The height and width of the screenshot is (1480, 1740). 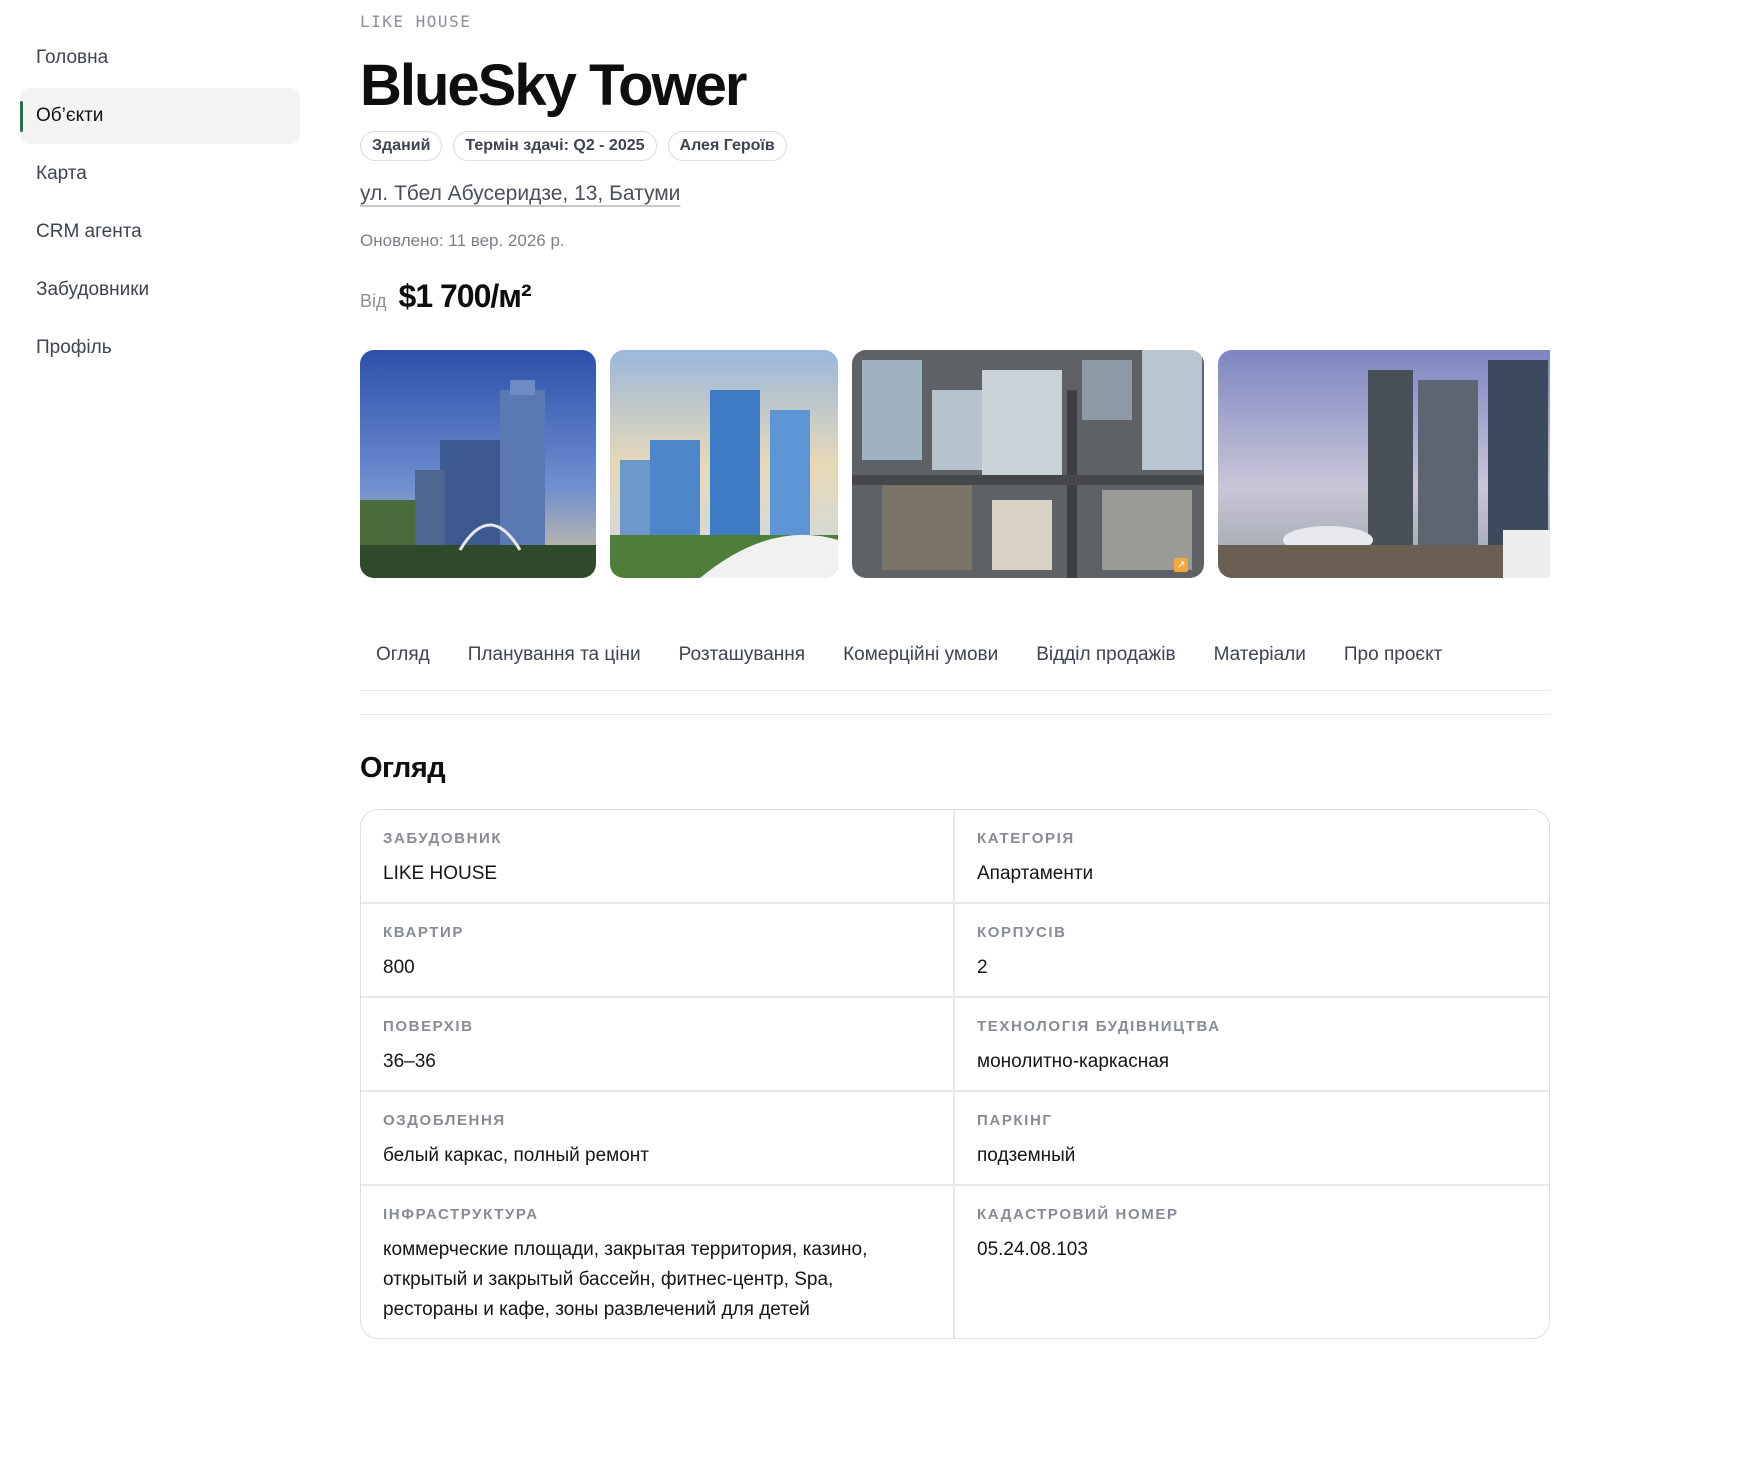 I want to click on spec-developer: Забудовник LIKE HOUSE, so click(x=658, y=857).